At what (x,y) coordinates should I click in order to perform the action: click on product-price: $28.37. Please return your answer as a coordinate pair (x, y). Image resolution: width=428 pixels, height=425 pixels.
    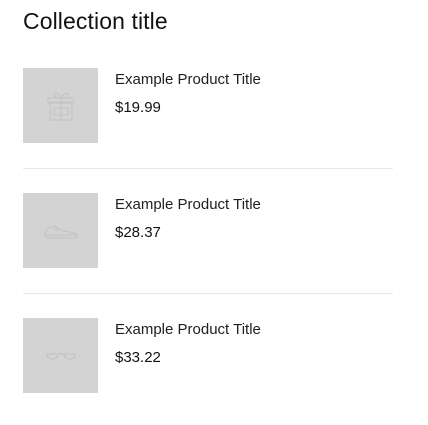
    Looking at the image, I should click on (138, 232).